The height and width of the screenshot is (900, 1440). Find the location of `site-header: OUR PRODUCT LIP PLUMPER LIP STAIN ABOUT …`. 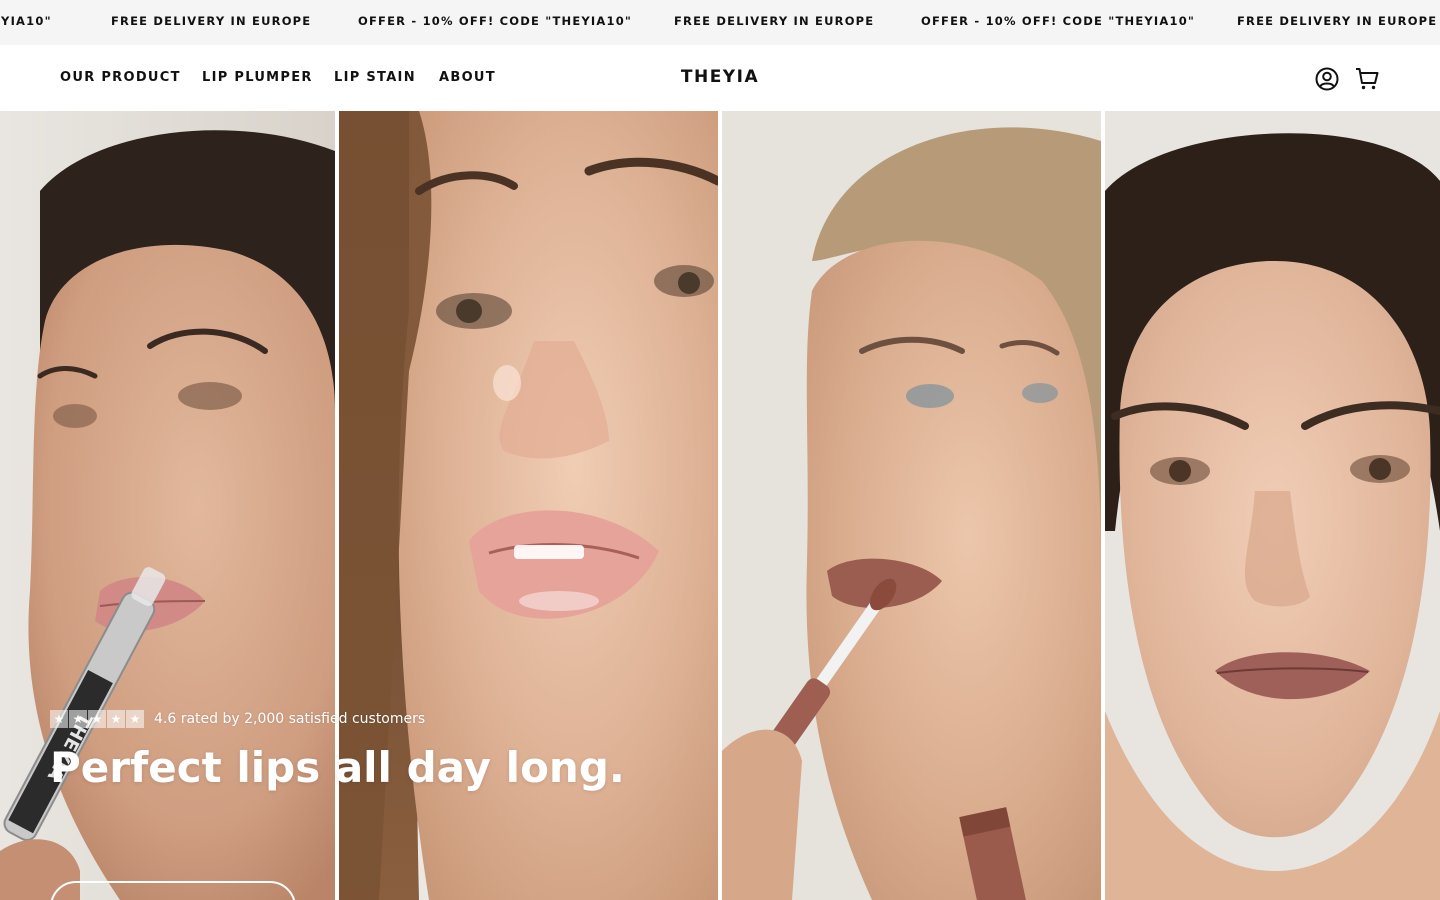

site-header: OUR PRODUCT LIP PLUMPER LIP STAIN ABOUT … is located at coordinates (720, 78).